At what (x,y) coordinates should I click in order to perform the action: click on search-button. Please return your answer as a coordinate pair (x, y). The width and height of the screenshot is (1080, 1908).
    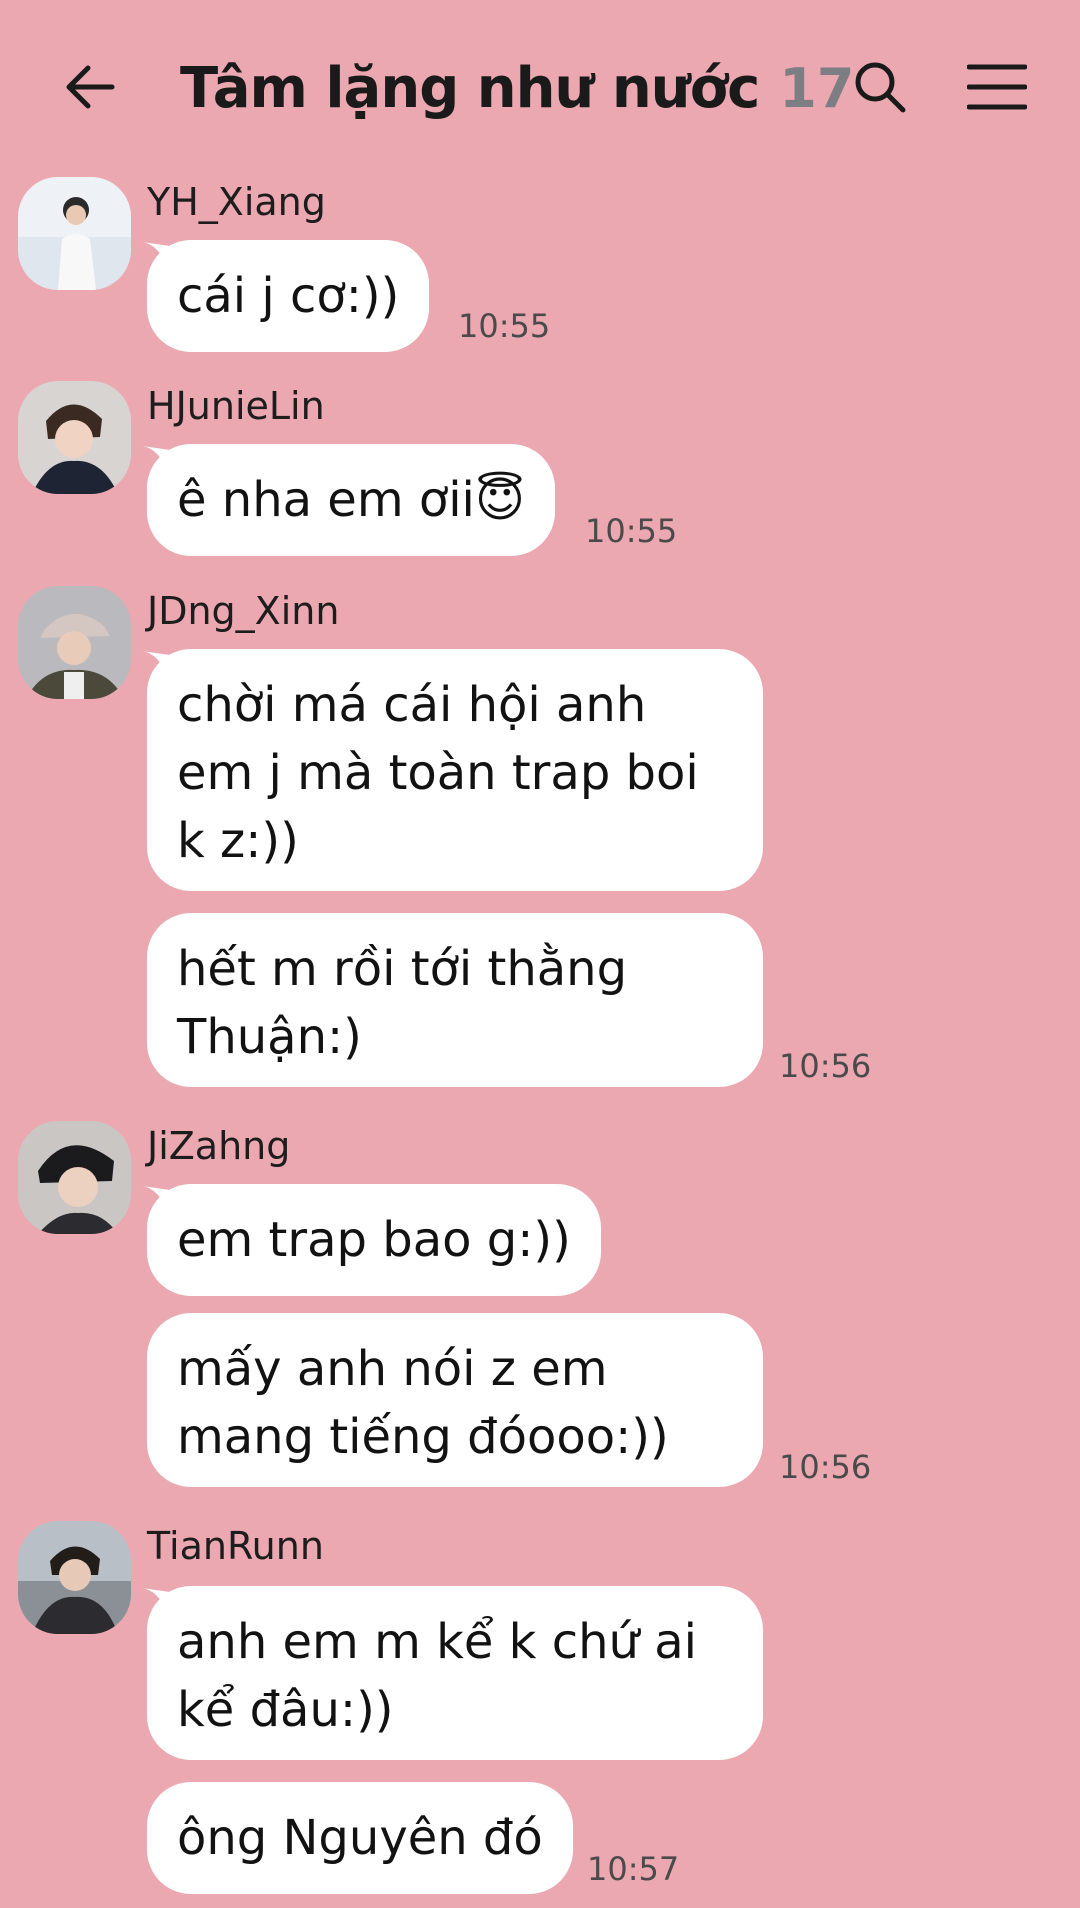
    Looking at the image, I should click on (880, 87).